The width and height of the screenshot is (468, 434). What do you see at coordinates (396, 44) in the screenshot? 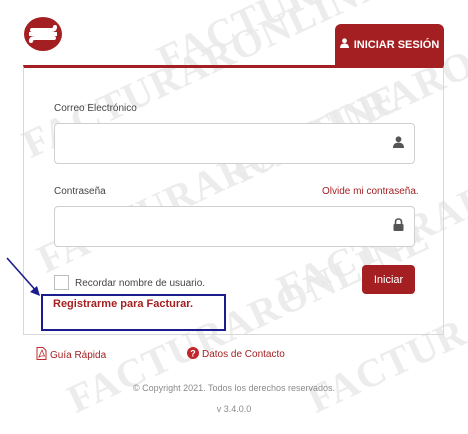
I see `tab-login-label: INICIAR SESIÓN` at bounding box center [396, 44].